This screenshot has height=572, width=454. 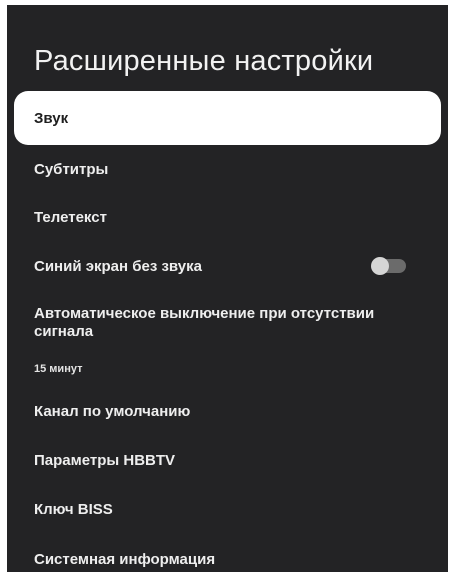 What do you see at coordinates (227, 169) in the screenshot?
I see `menu-item-subtitles: Субтитры` at bounding box center [227, 169].